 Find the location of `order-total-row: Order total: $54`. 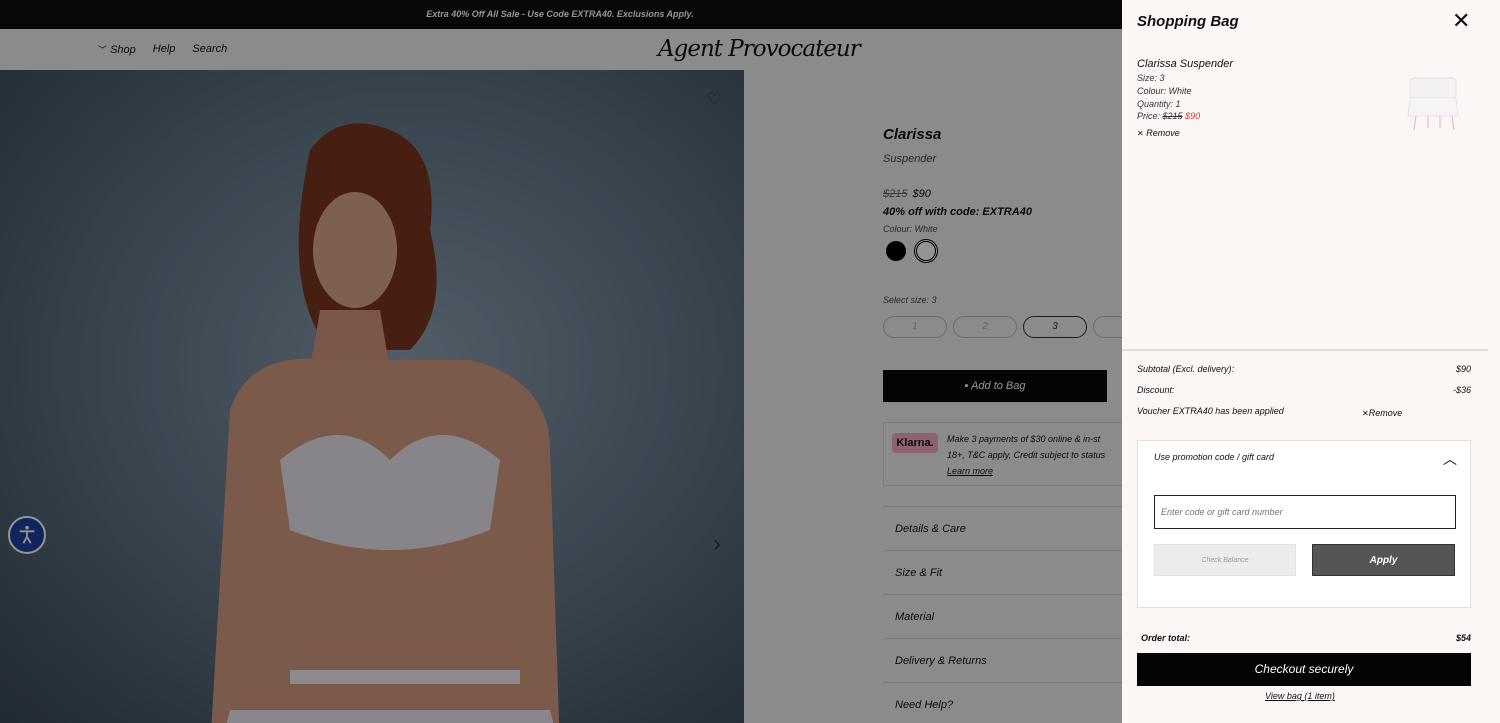

order-total-row: Order total: $54 is located at coordinates (1306, 638).